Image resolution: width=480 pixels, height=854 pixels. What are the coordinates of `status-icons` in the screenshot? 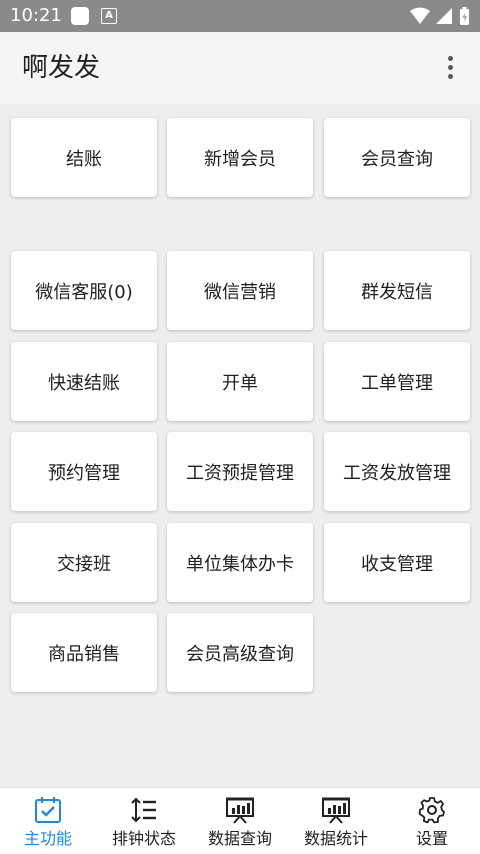 It's located at (439, 16).